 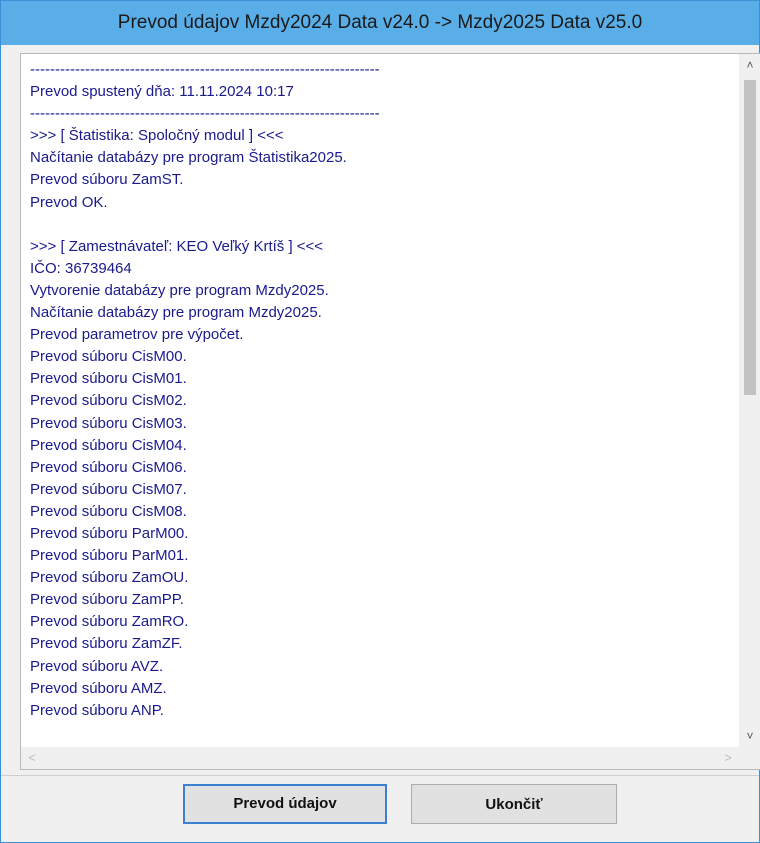 What do you see at coordinates (106, 644) in the screenshot?
I see `log-line: Prevod súboru ZamZF.` at bounding box center [106, 644].